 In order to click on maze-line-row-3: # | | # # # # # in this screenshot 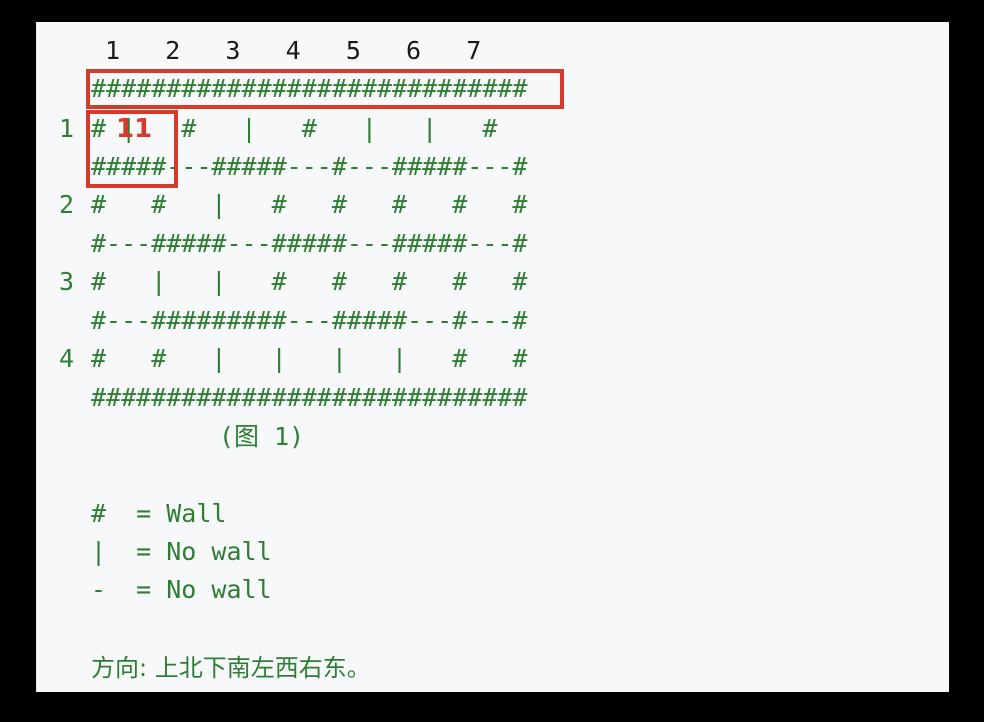, I will do `click(309, 281)`.